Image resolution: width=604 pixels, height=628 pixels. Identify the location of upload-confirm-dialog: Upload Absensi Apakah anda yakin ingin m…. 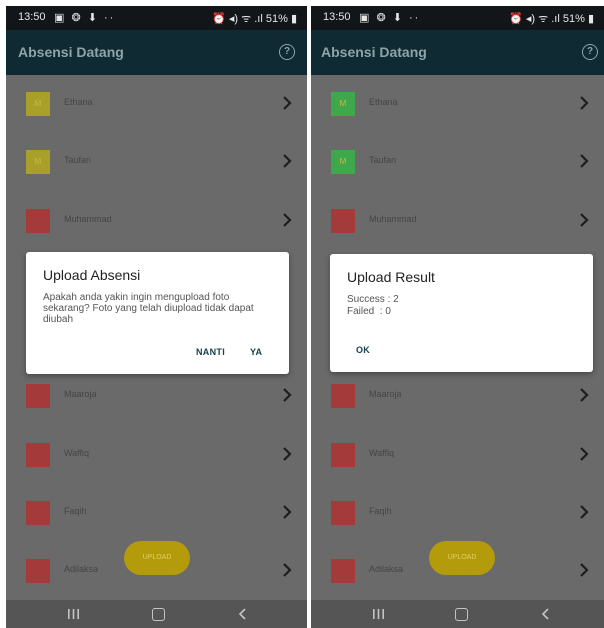
(157, 313).